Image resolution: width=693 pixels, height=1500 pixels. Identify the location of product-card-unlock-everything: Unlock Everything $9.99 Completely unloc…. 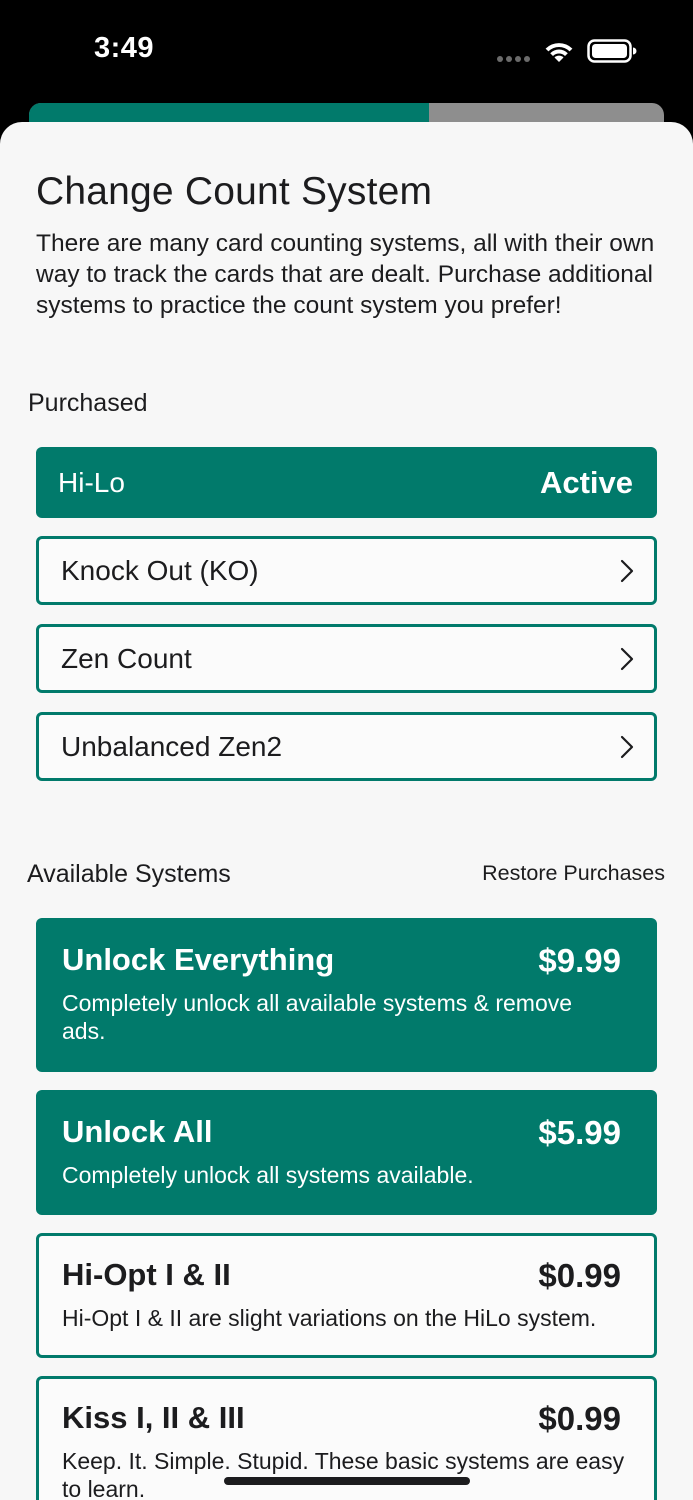
(346, 995).